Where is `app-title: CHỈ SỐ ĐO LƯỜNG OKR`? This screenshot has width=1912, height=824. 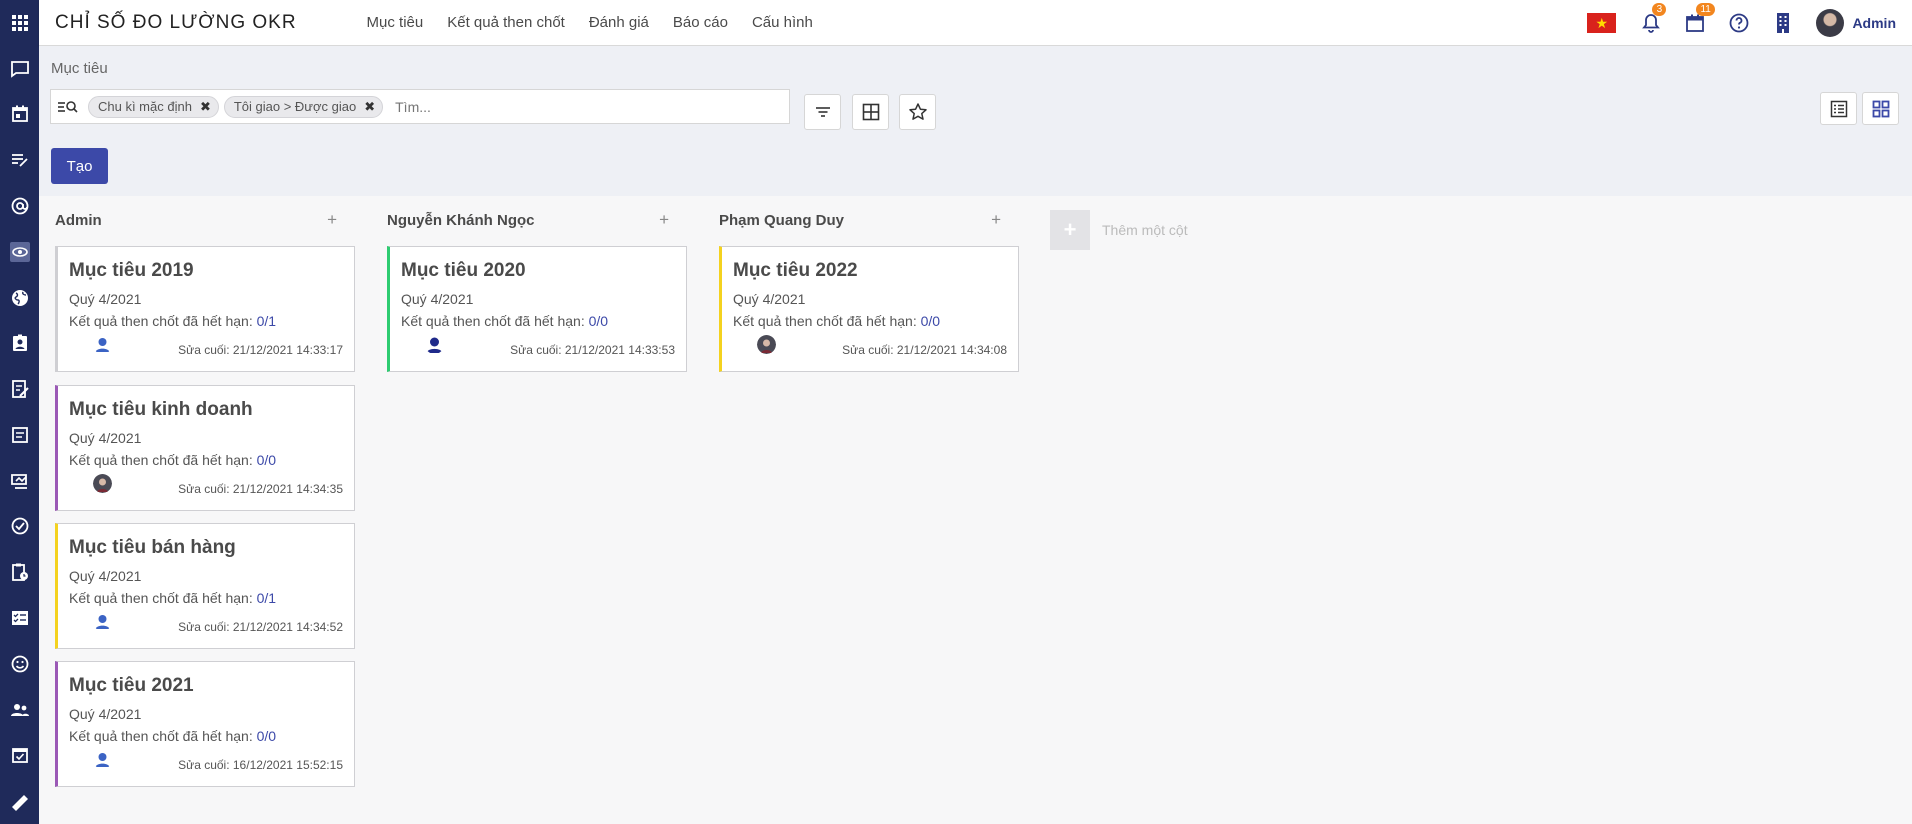
app-title: CHỈ SỐ ĐO LƯỜNG OKR is located at coordinates (176, 22).